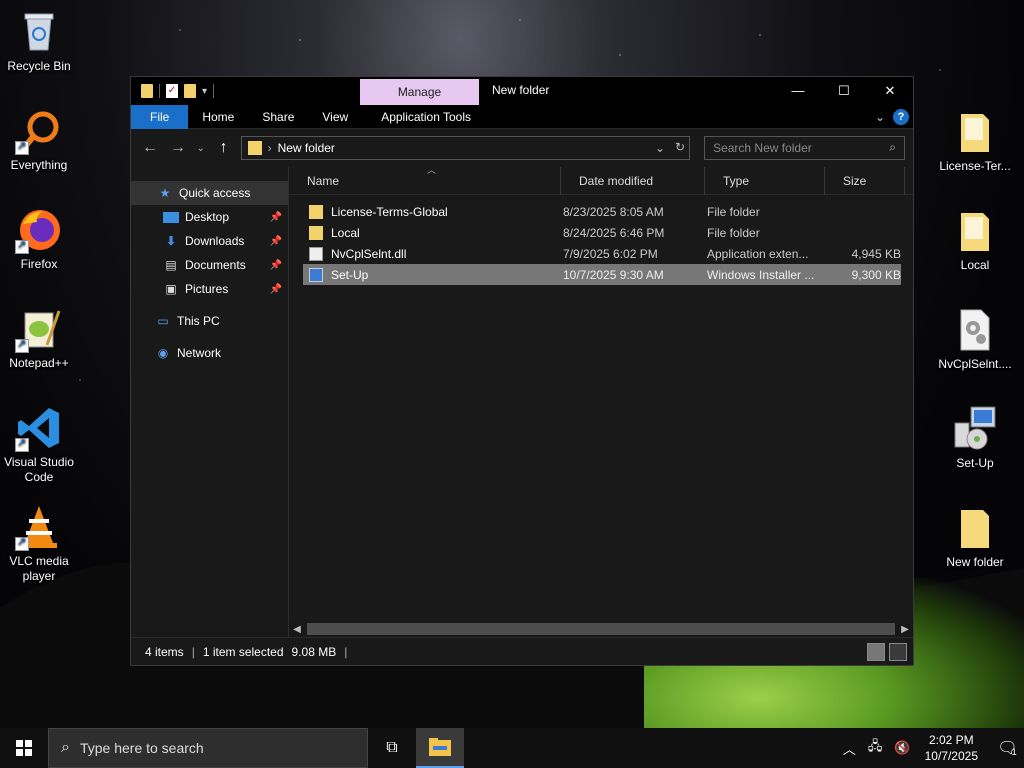 The width and height of the screenshot is (1024, 768). Describe the element at coordinates (849, 748) in the screenshot. I see `show-hidden-icons-button: ︿` at that location.